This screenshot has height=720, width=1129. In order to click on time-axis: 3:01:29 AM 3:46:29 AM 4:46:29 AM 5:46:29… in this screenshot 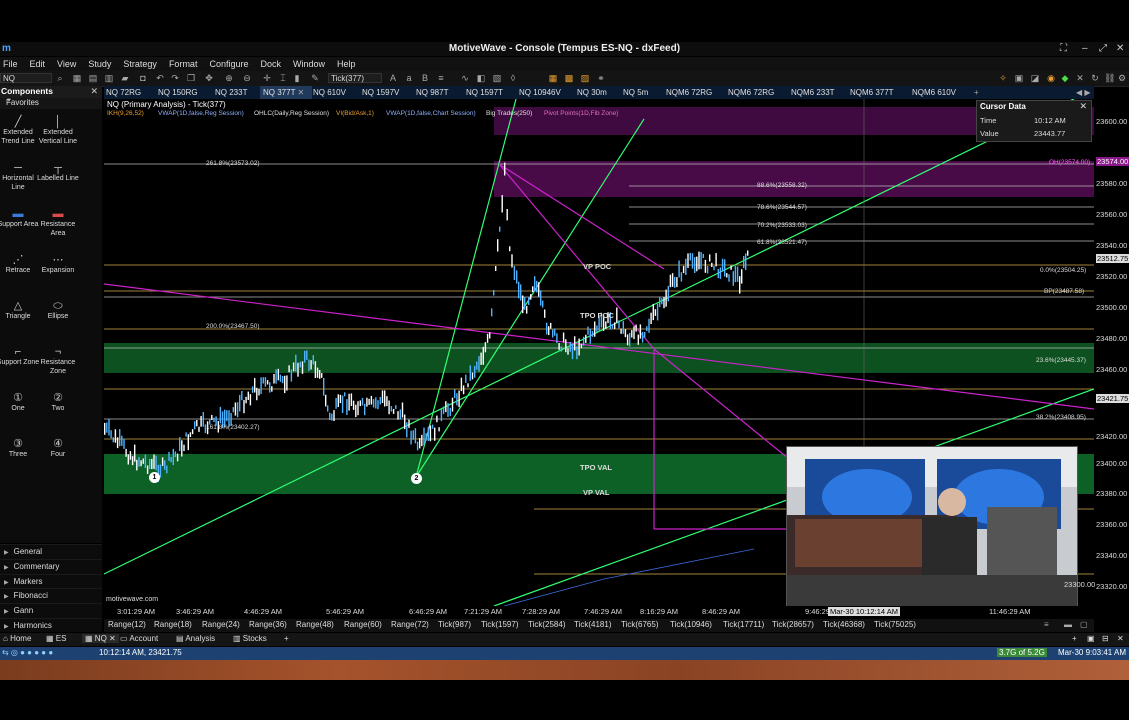, I will do `click(599, 612)`.